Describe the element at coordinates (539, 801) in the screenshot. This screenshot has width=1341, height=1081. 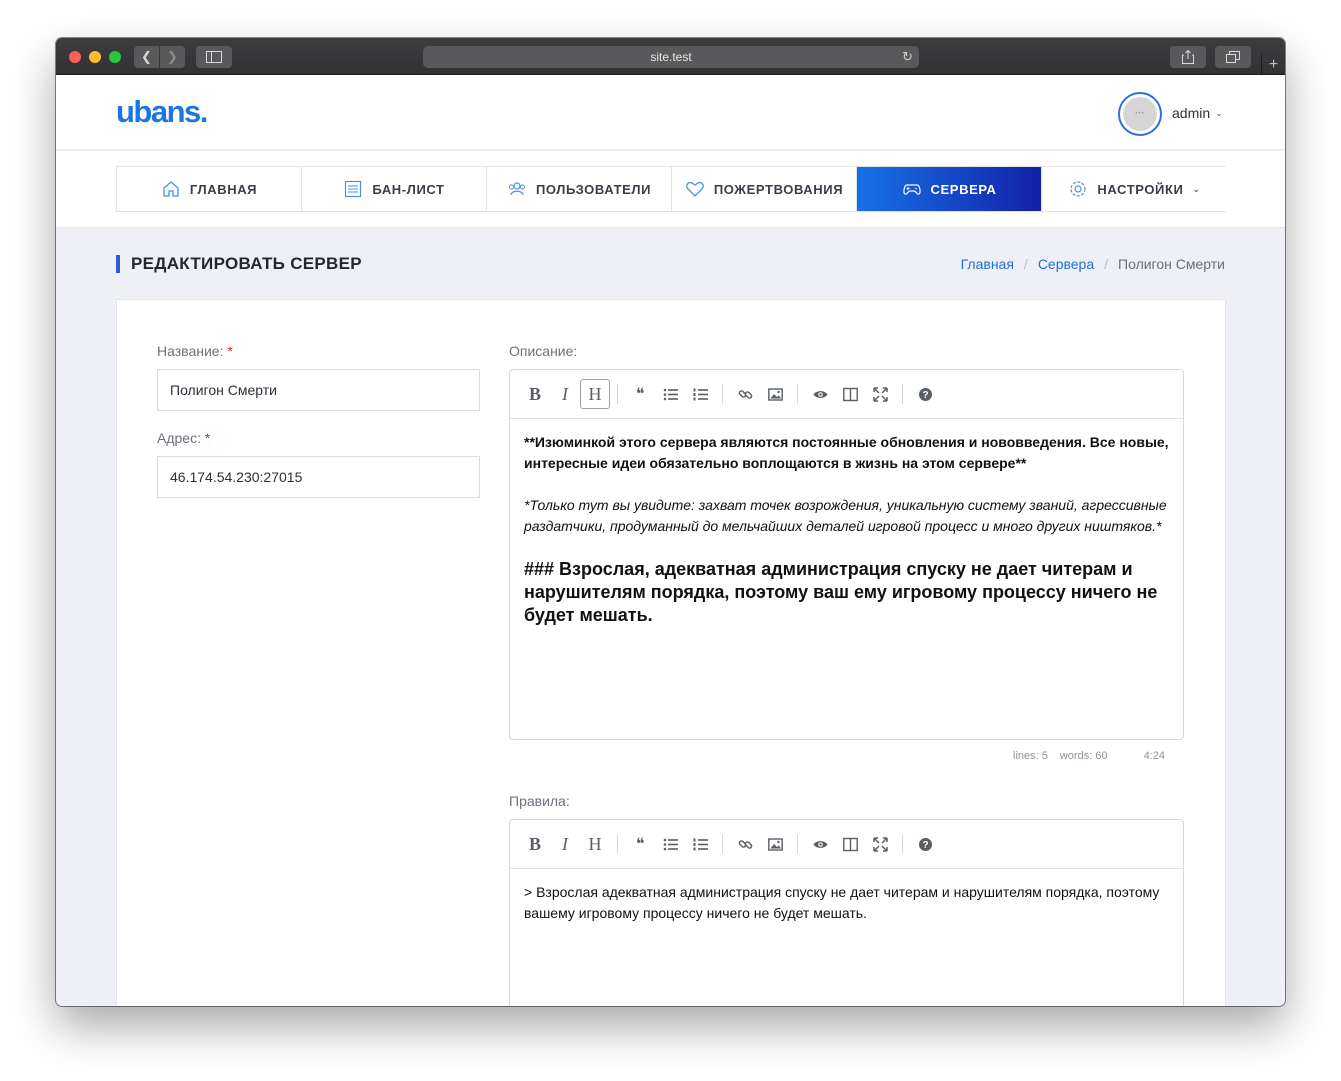
I see `rules-label: Правила:` at that location.